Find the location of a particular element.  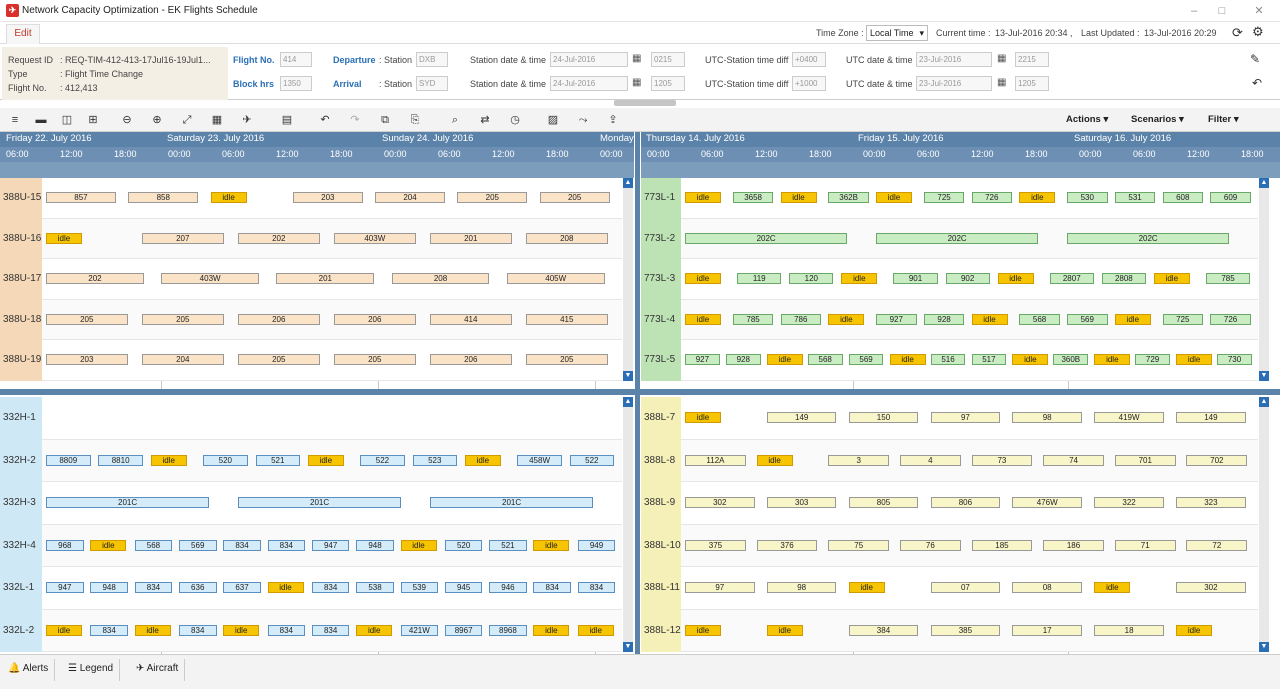

flight-no-field: 414 is located at coordinates (296, 59).